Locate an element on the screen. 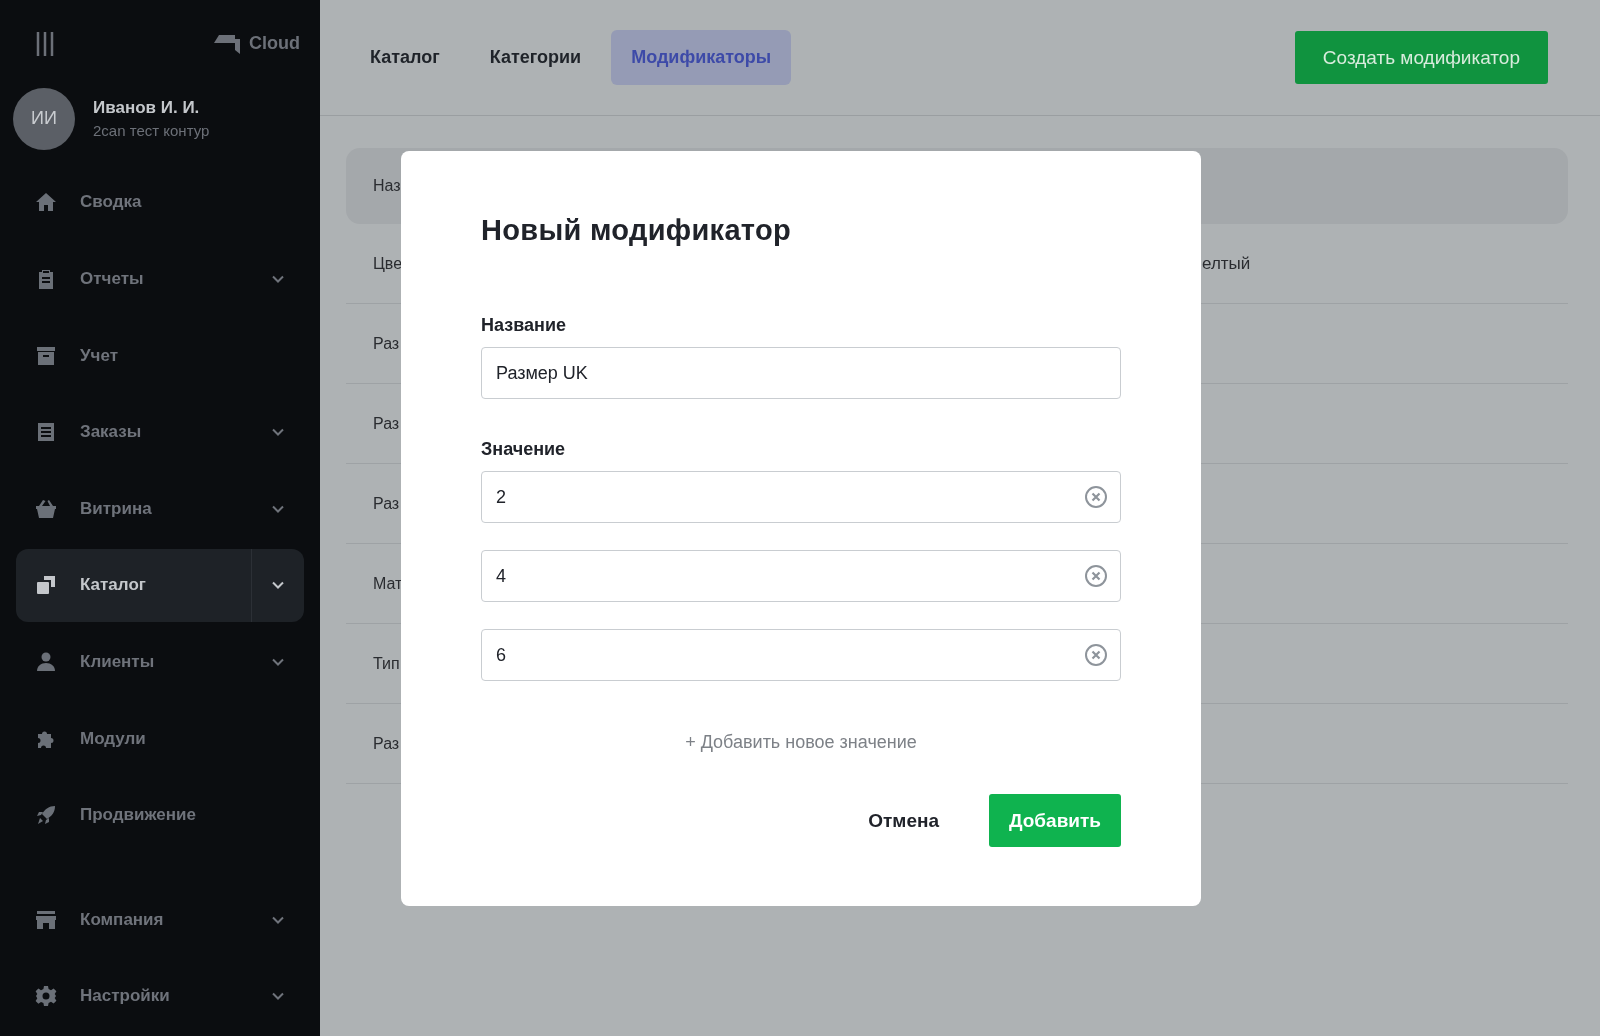  sidebar-item: Компания is located at coordinates (160, 919).